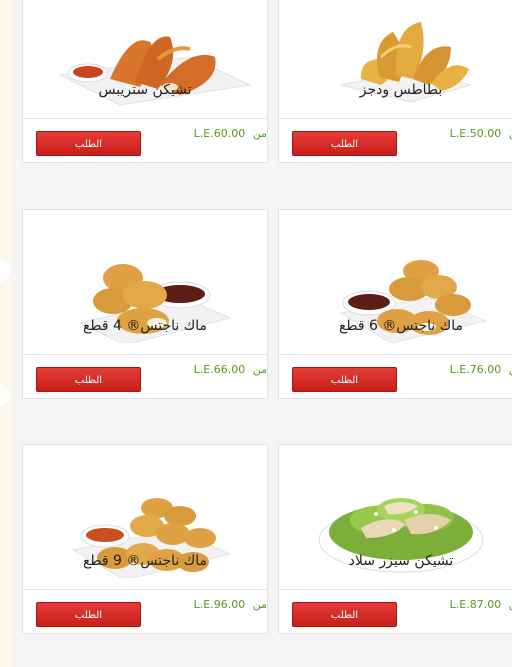 This screenshot has width=512, height=667. What do you see at coordinates (230, 133) in the screenshot?
I see `product-price: L.E.60.00 من` at bounding box center [230, 133].